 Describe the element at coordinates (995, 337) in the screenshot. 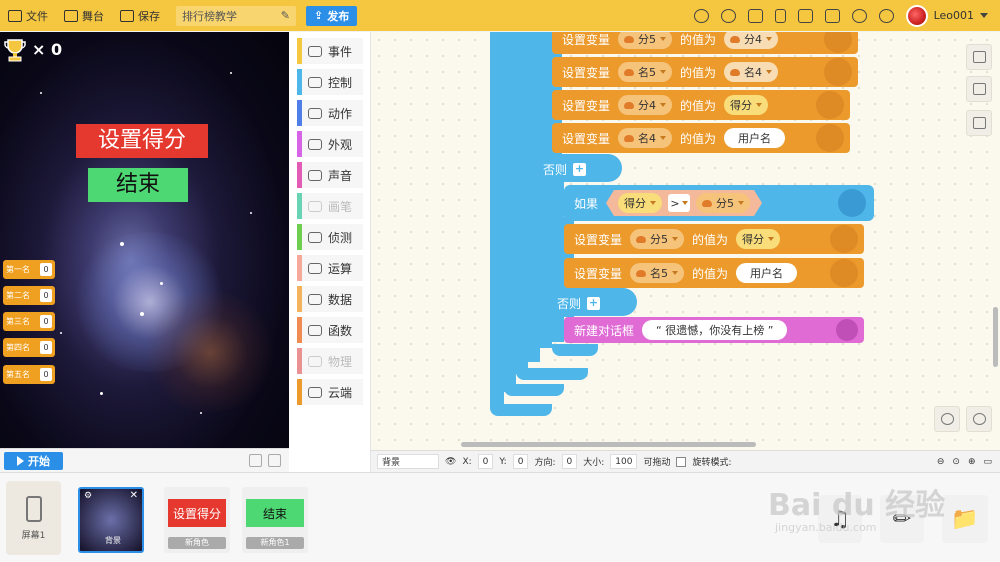

I see `vertical-scrollbar` at that location.